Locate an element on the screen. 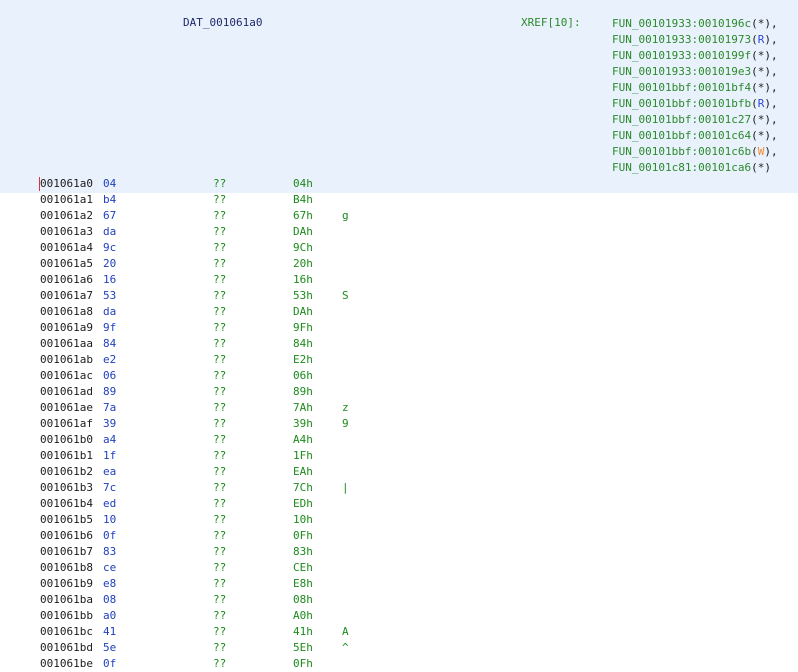  listing-row: 001061be 0f?? 0Fh is located at coordinates (399, 664).